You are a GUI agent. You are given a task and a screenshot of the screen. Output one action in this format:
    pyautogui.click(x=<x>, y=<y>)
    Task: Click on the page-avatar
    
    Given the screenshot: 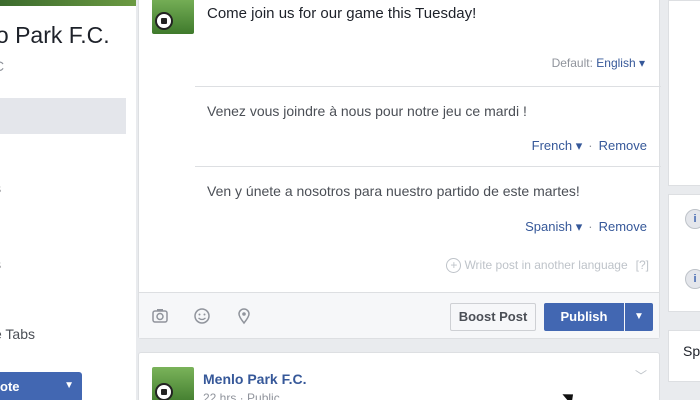 What is the action you would take?
    pyautogui.click(x=173, y=17)
    